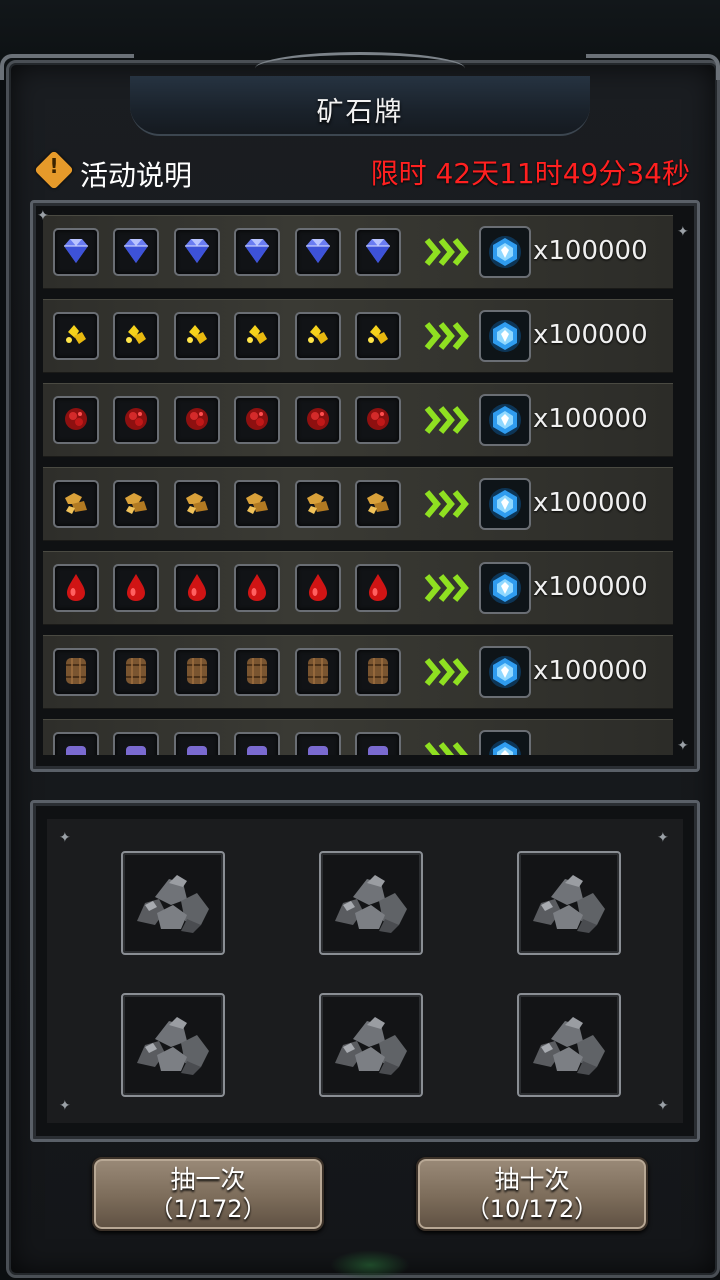  What do you see at coordinates (208, 1179) in the screenshot?
I see `draw-once-label: 抽一次` at bounding box center [208, 1179].